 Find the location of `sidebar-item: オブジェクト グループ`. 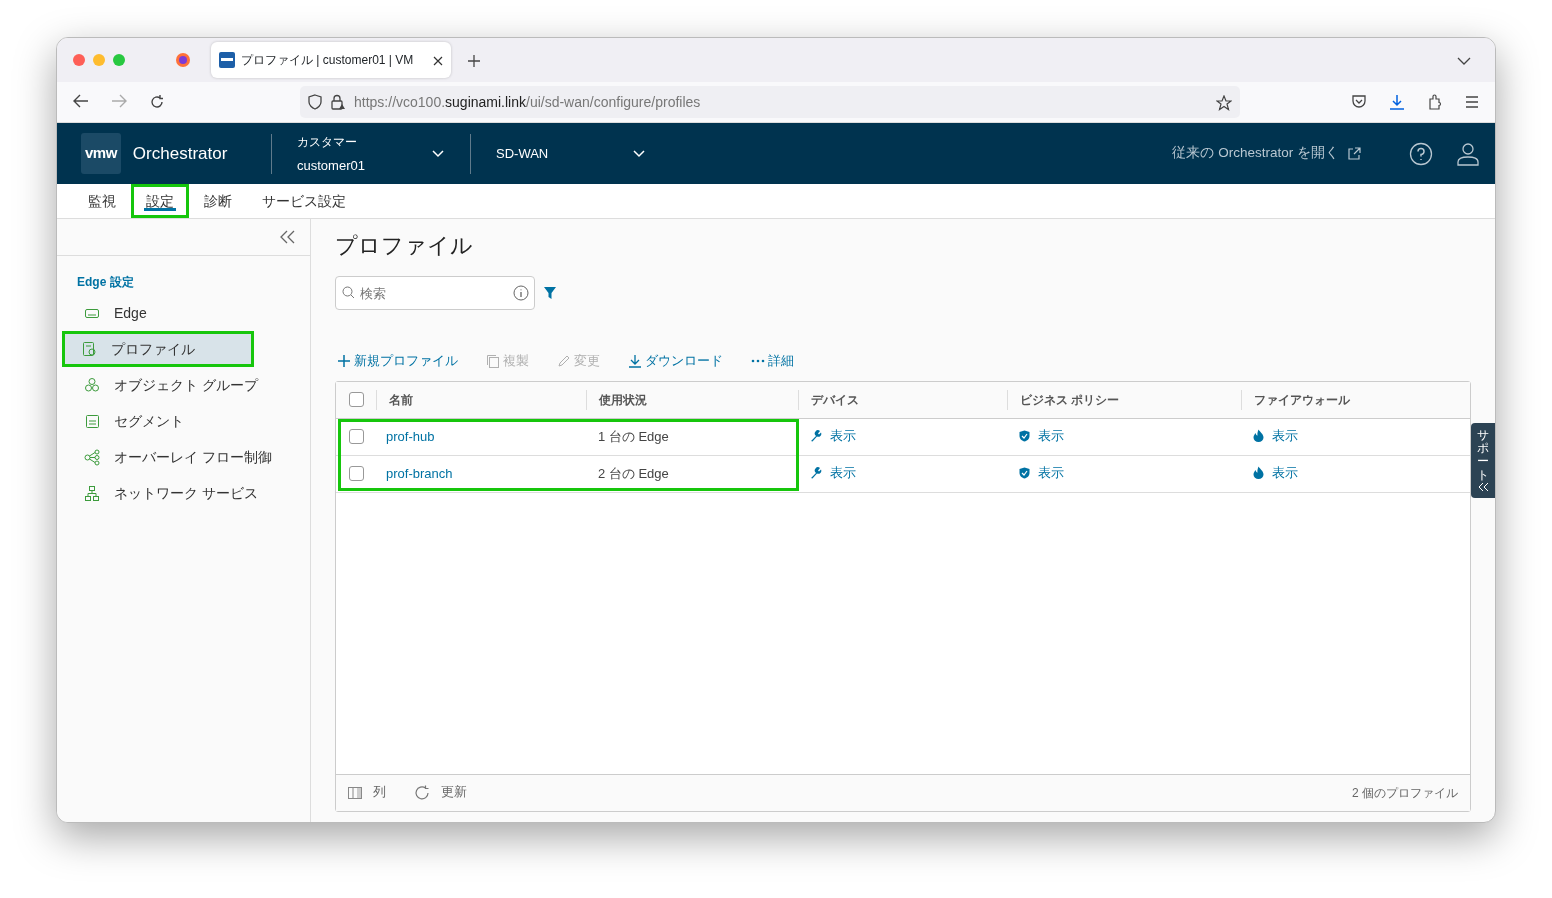

sidebar-item: オブジェクト グループ is located at coordinates (183, 385).